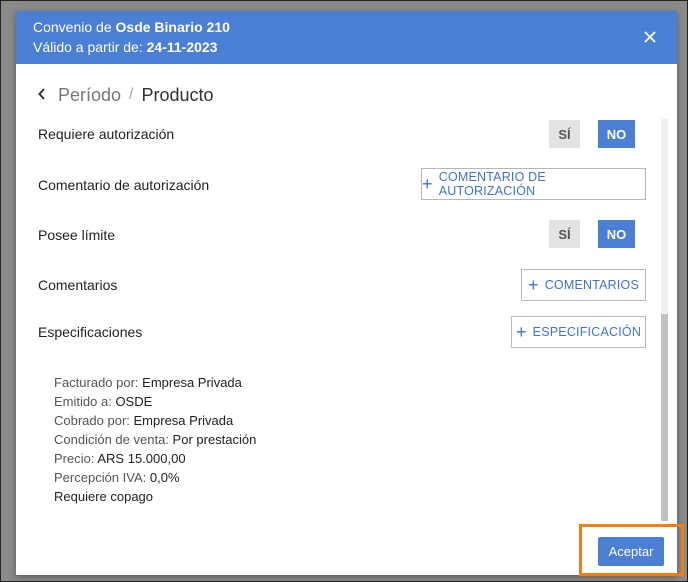  I want to click on validity-line: Válido a partir de: 24-11-2023, so click(125, 47).